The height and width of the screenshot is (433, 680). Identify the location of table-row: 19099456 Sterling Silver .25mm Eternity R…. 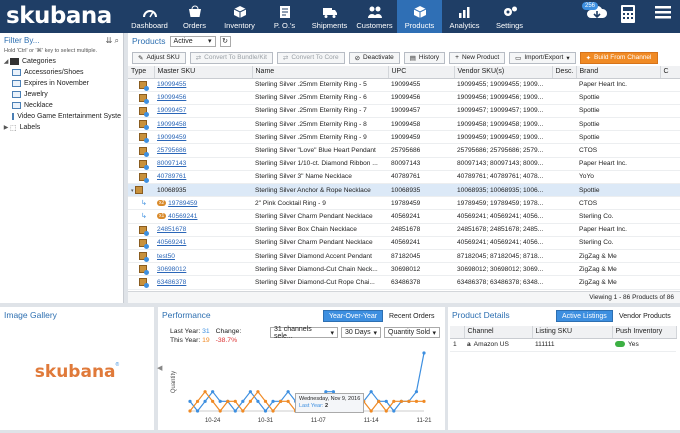
(404, 98).